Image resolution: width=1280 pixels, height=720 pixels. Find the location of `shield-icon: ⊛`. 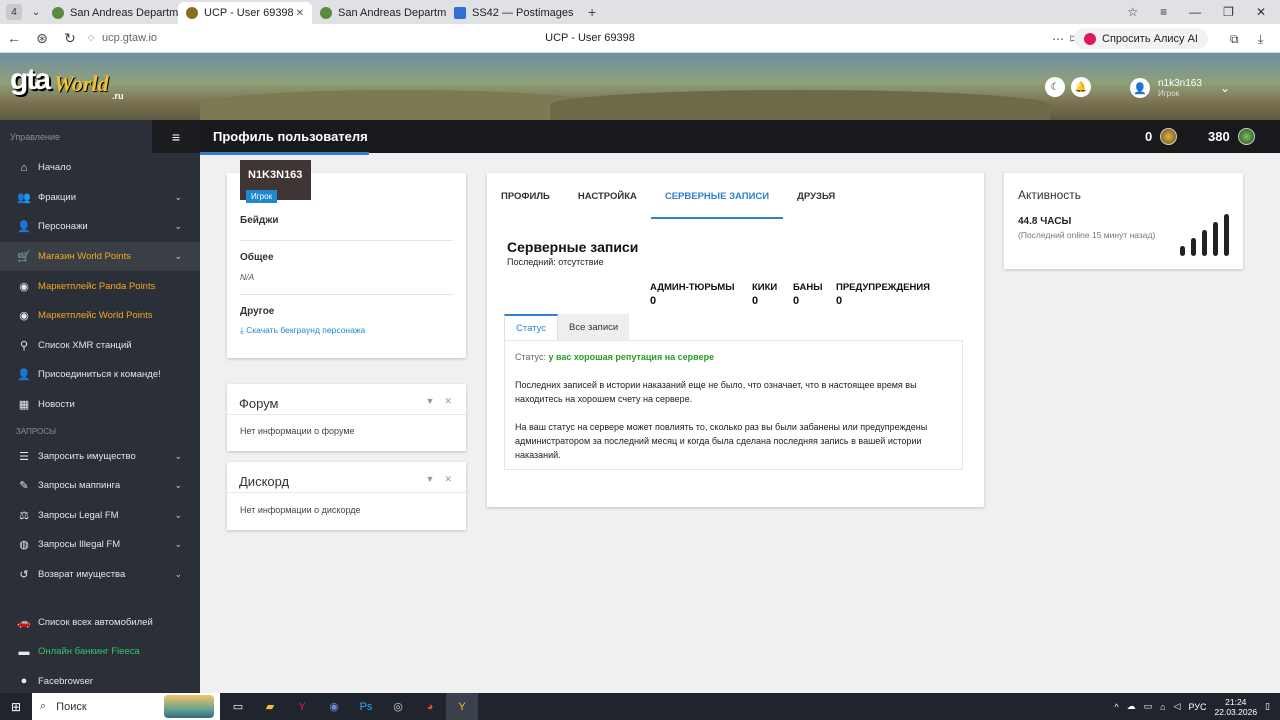

shield-icon: ⊛ is located at coordinates (42, 38).